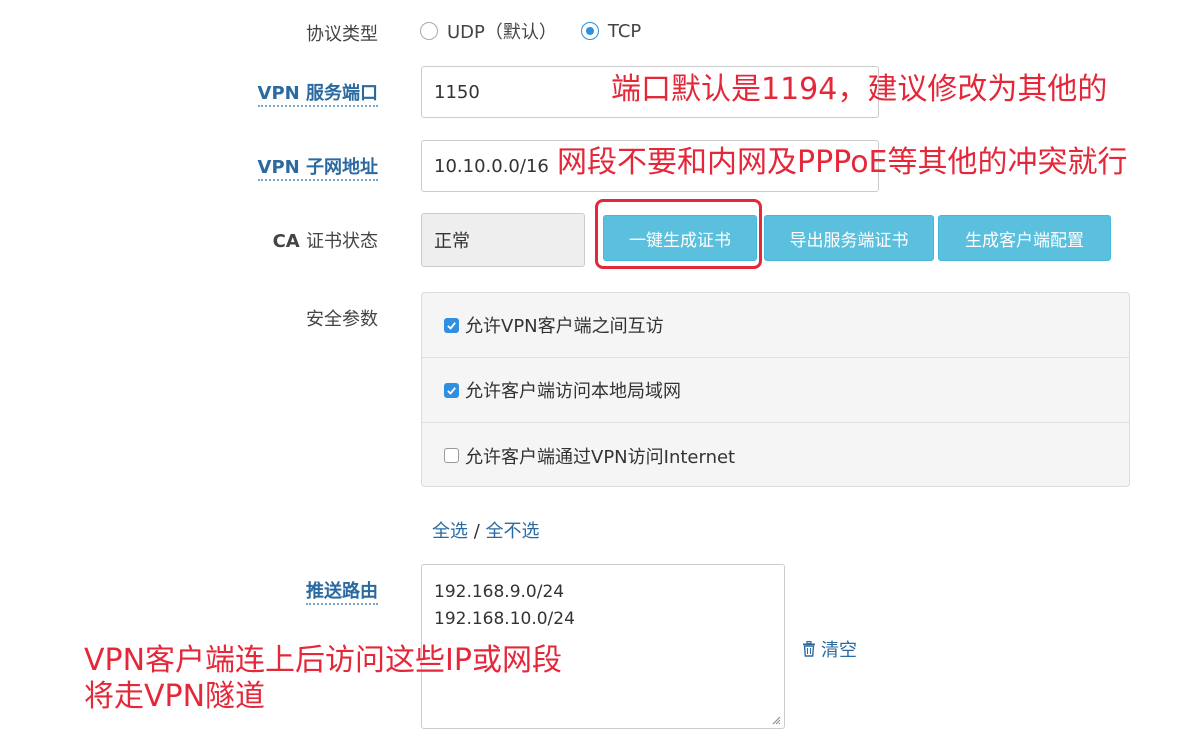 The height and width of the screenshot is (748, 1200). What do you see at coordinates (809, 649) in the screenshot?
I see `trash-icon` at bounding box center [809, 649].